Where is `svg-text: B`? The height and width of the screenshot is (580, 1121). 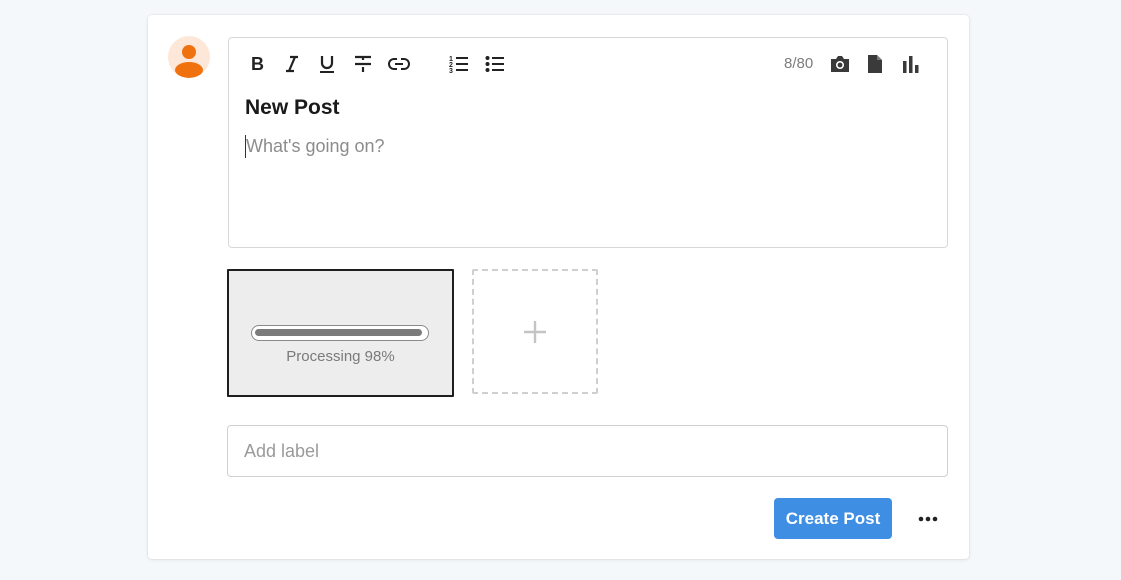
svg-text: B is located at coordinates (257, 64).